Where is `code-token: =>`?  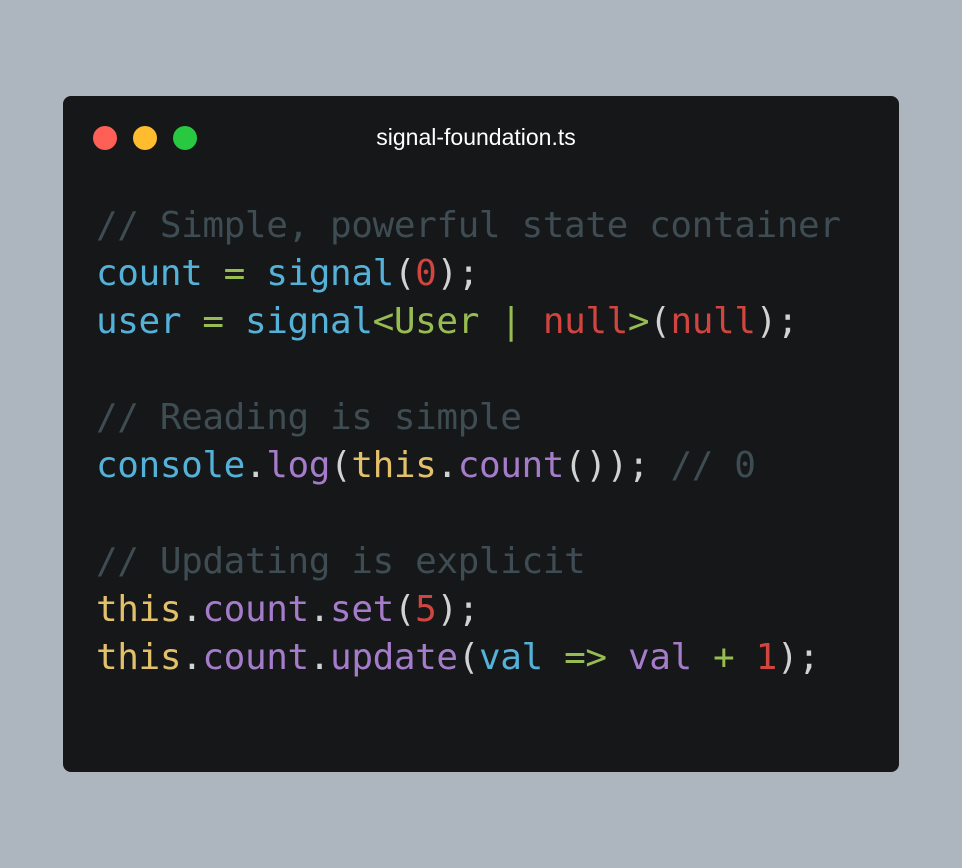 code-token: => is located at coordinates (585, 657).